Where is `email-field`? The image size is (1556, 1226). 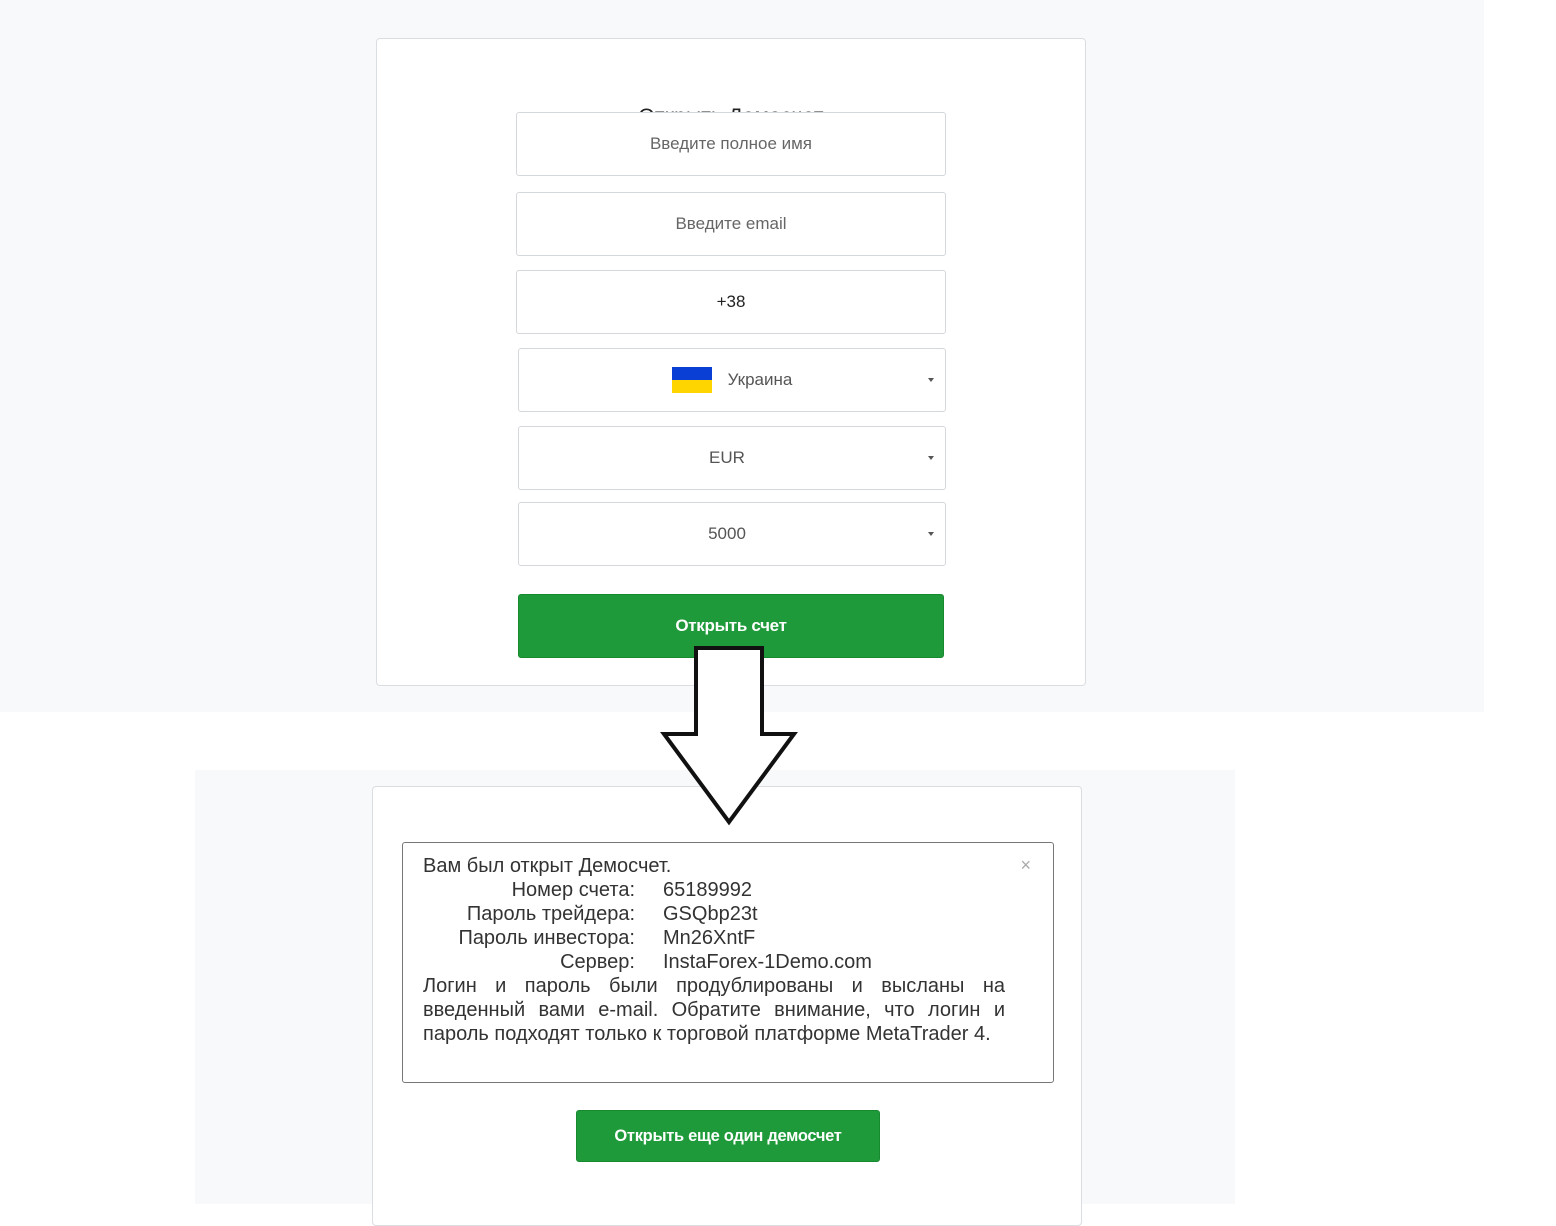 email-field is located at coordinates (731, 224).